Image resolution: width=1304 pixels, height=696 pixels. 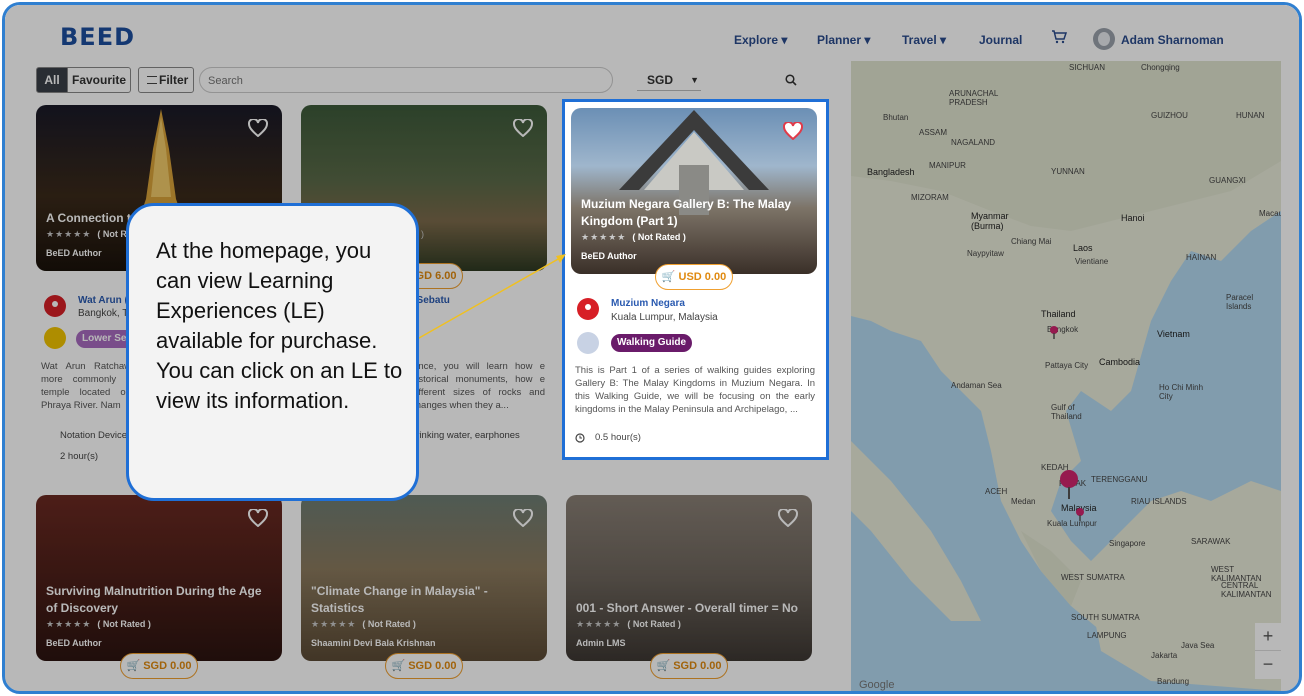 I want to click on le-author: Shaamini Devi Bala Krishnan, so click(x=373, y=643).